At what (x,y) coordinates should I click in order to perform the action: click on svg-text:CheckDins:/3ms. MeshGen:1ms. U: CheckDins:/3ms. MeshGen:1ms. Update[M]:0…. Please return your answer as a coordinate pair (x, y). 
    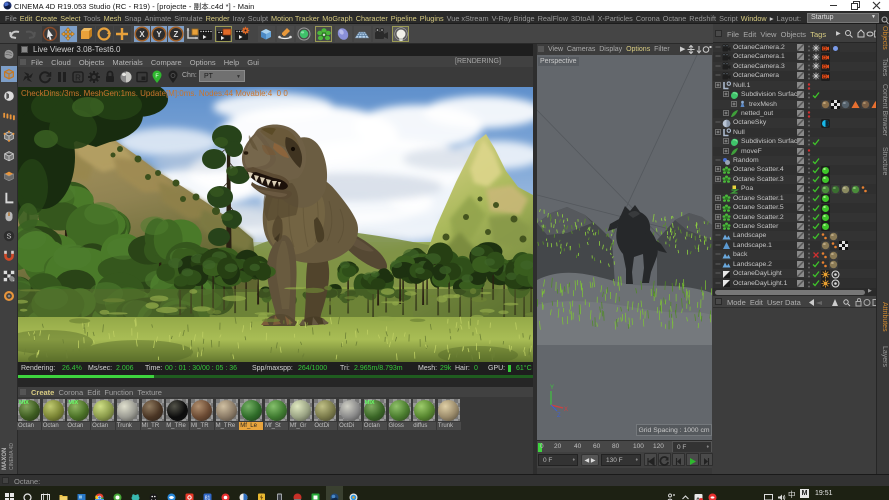
    Looking at the image, I should click on (154, 93).